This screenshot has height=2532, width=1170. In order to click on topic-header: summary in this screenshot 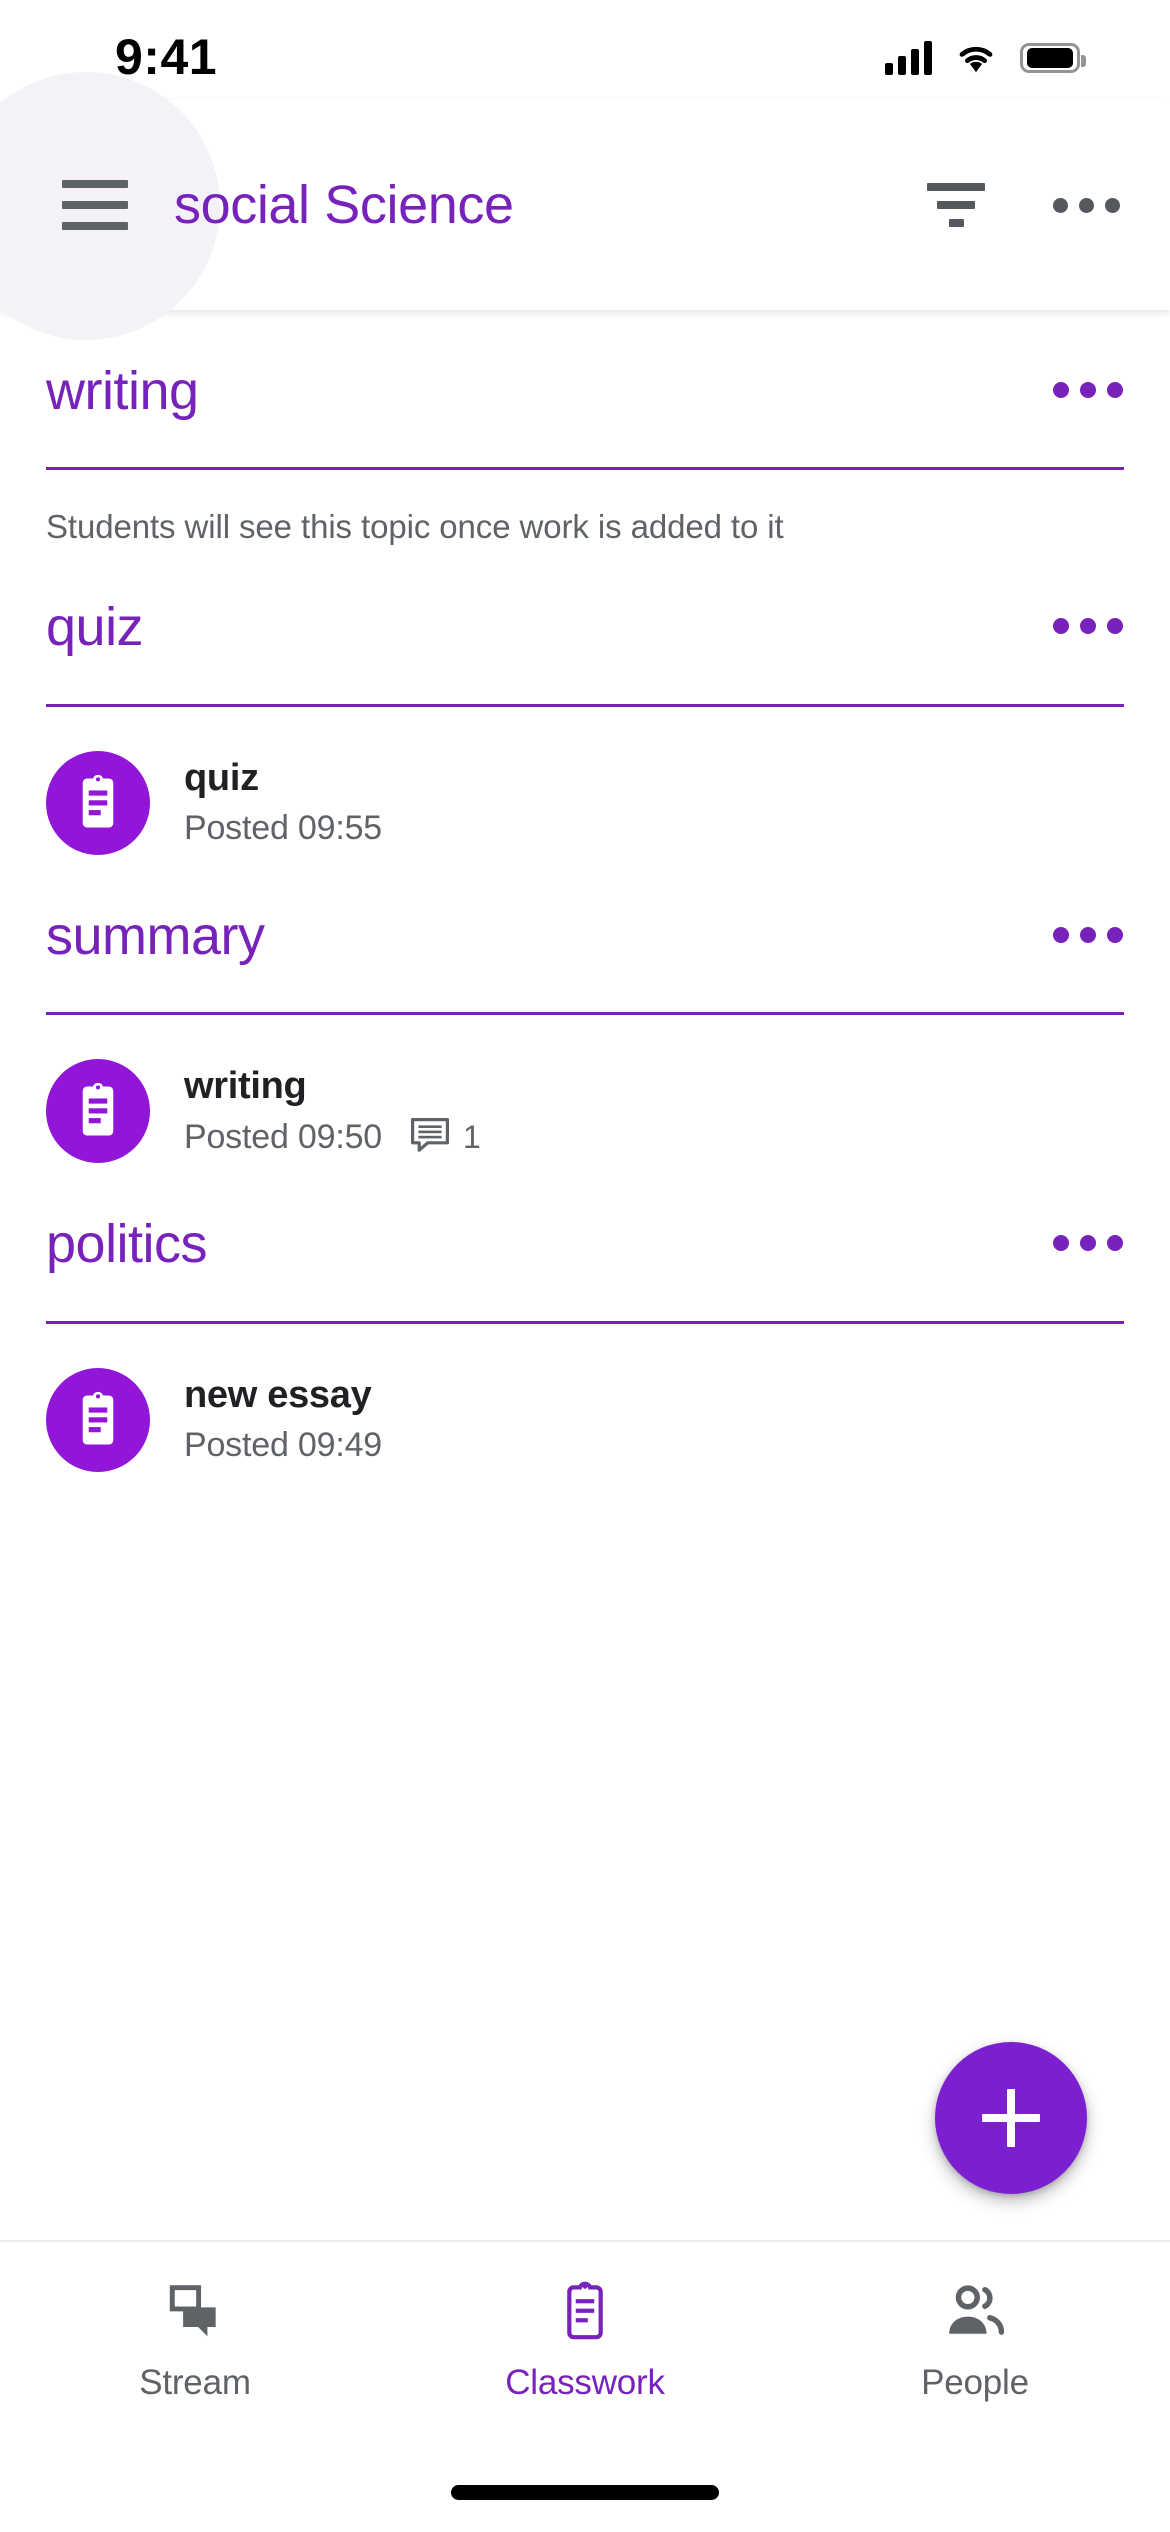, I will do `click(585, 910)`.